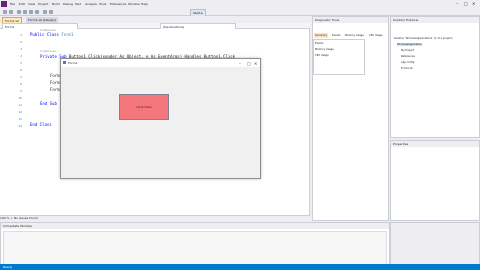  I want to click on menu-debug: Debug, so click(68, 4).